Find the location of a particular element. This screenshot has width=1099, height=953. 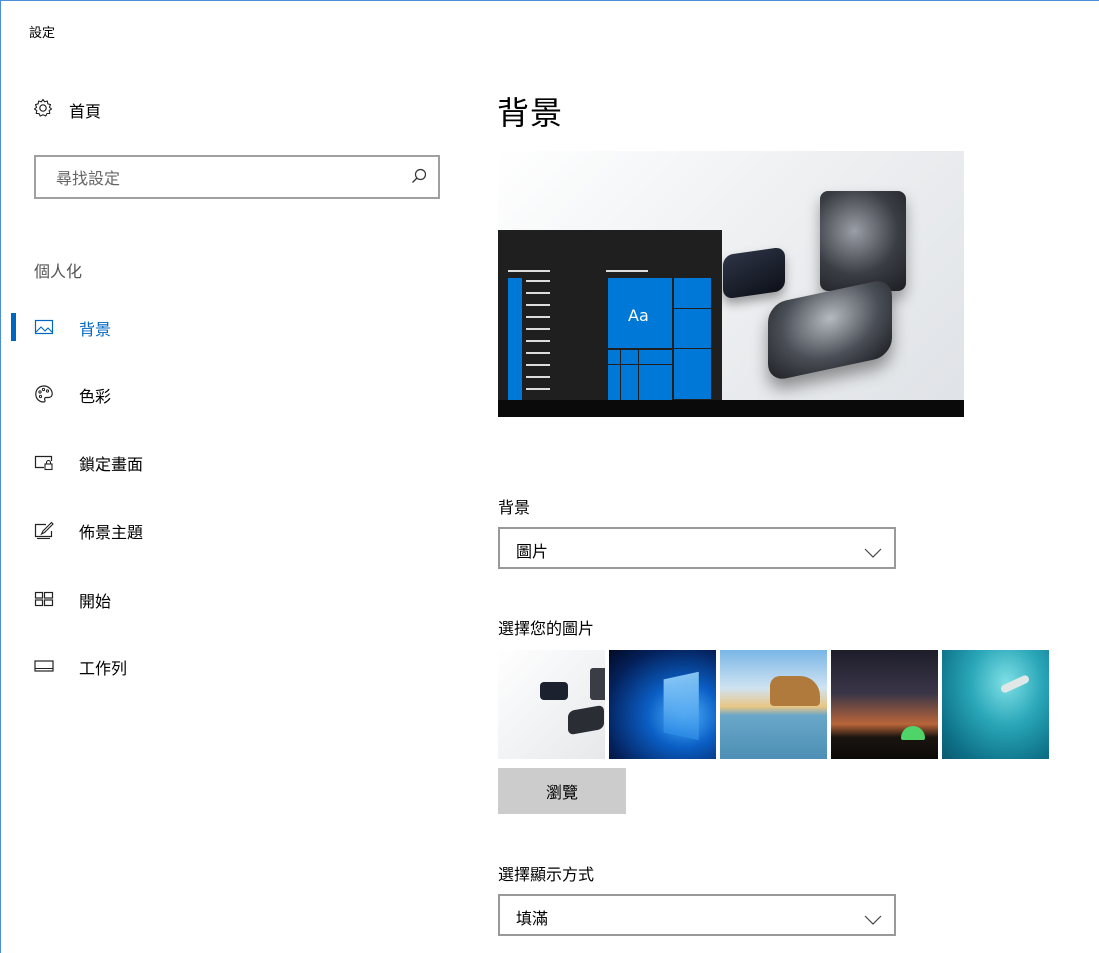

thumbnail-windows-hero is located at coordinates (662, 704).